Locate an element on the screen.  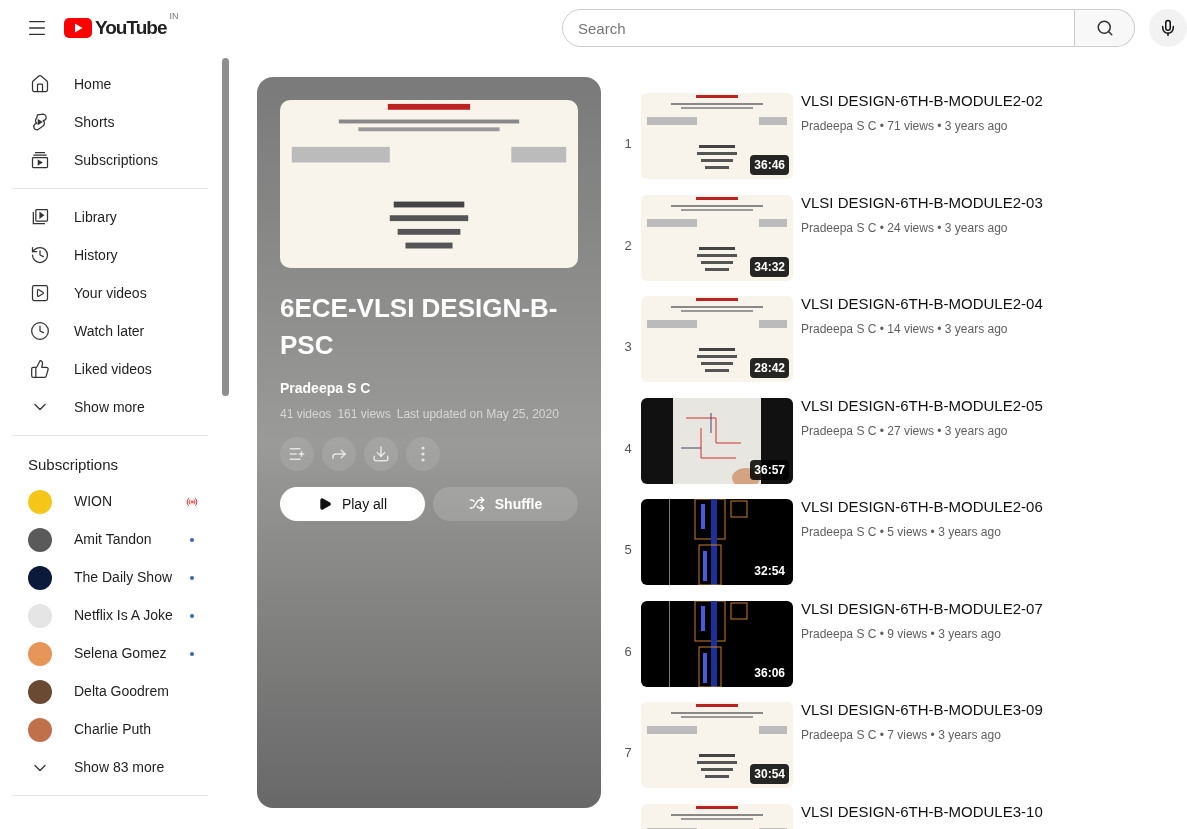
download-button is located at coordinates (381, 454).